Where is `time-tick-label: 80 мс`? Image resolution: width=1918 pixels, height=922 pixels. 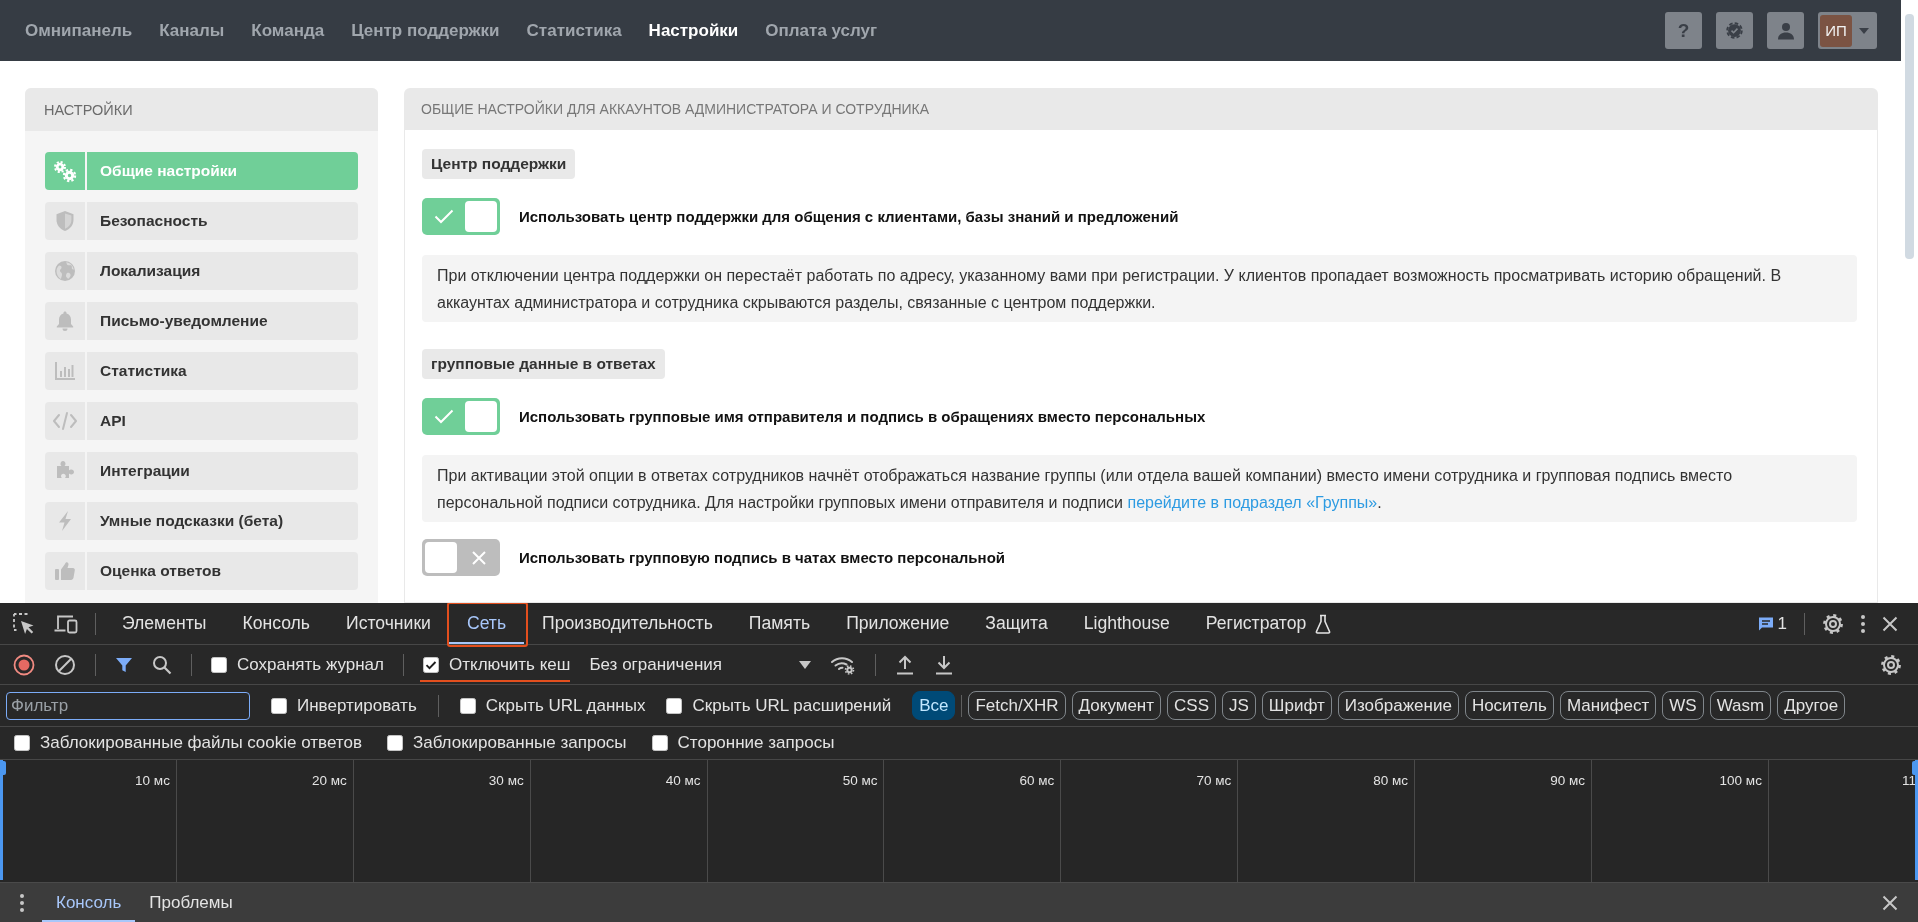 time-tick-label: 80 мс is located at coordinates (1391, 780).